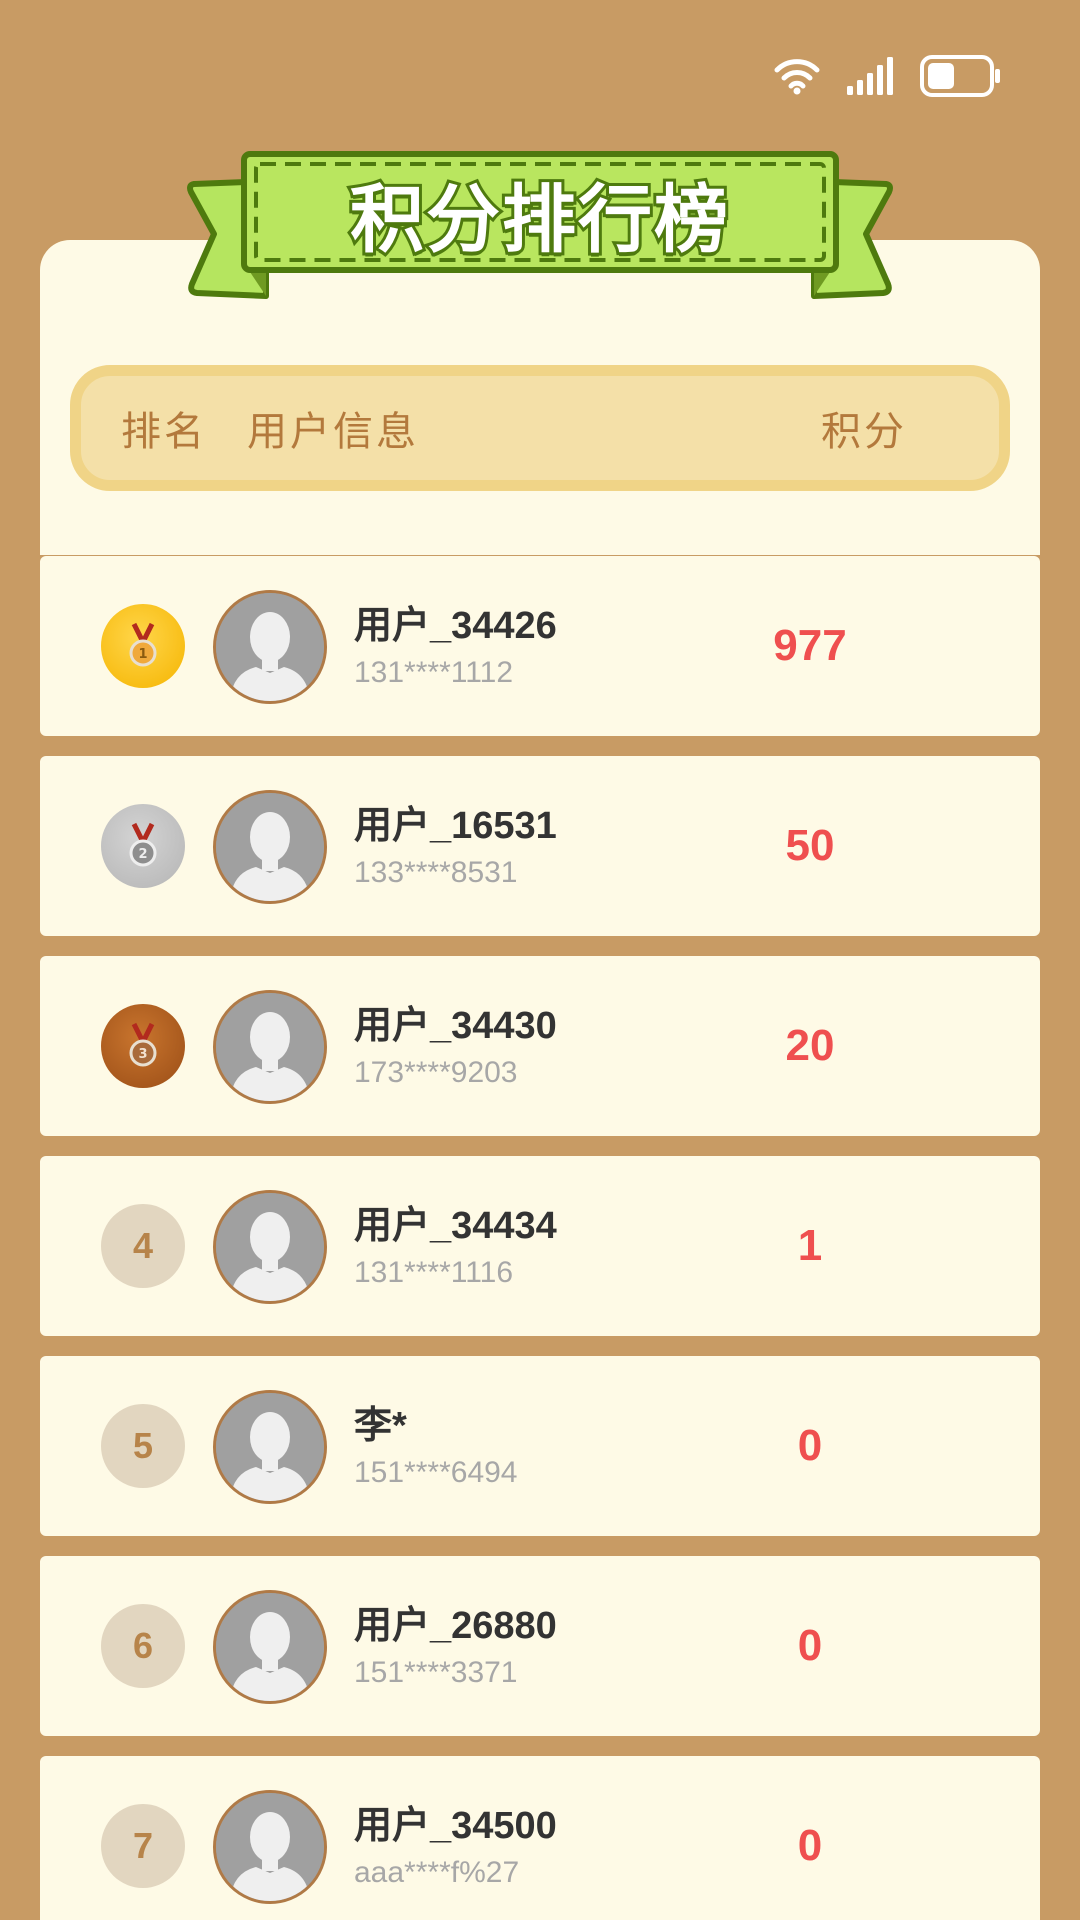 The image size is (1080, 1920). Describe the element at coordinates (436, 1672) in the screenshot. I see `user-phone: 151****3371` at that location.